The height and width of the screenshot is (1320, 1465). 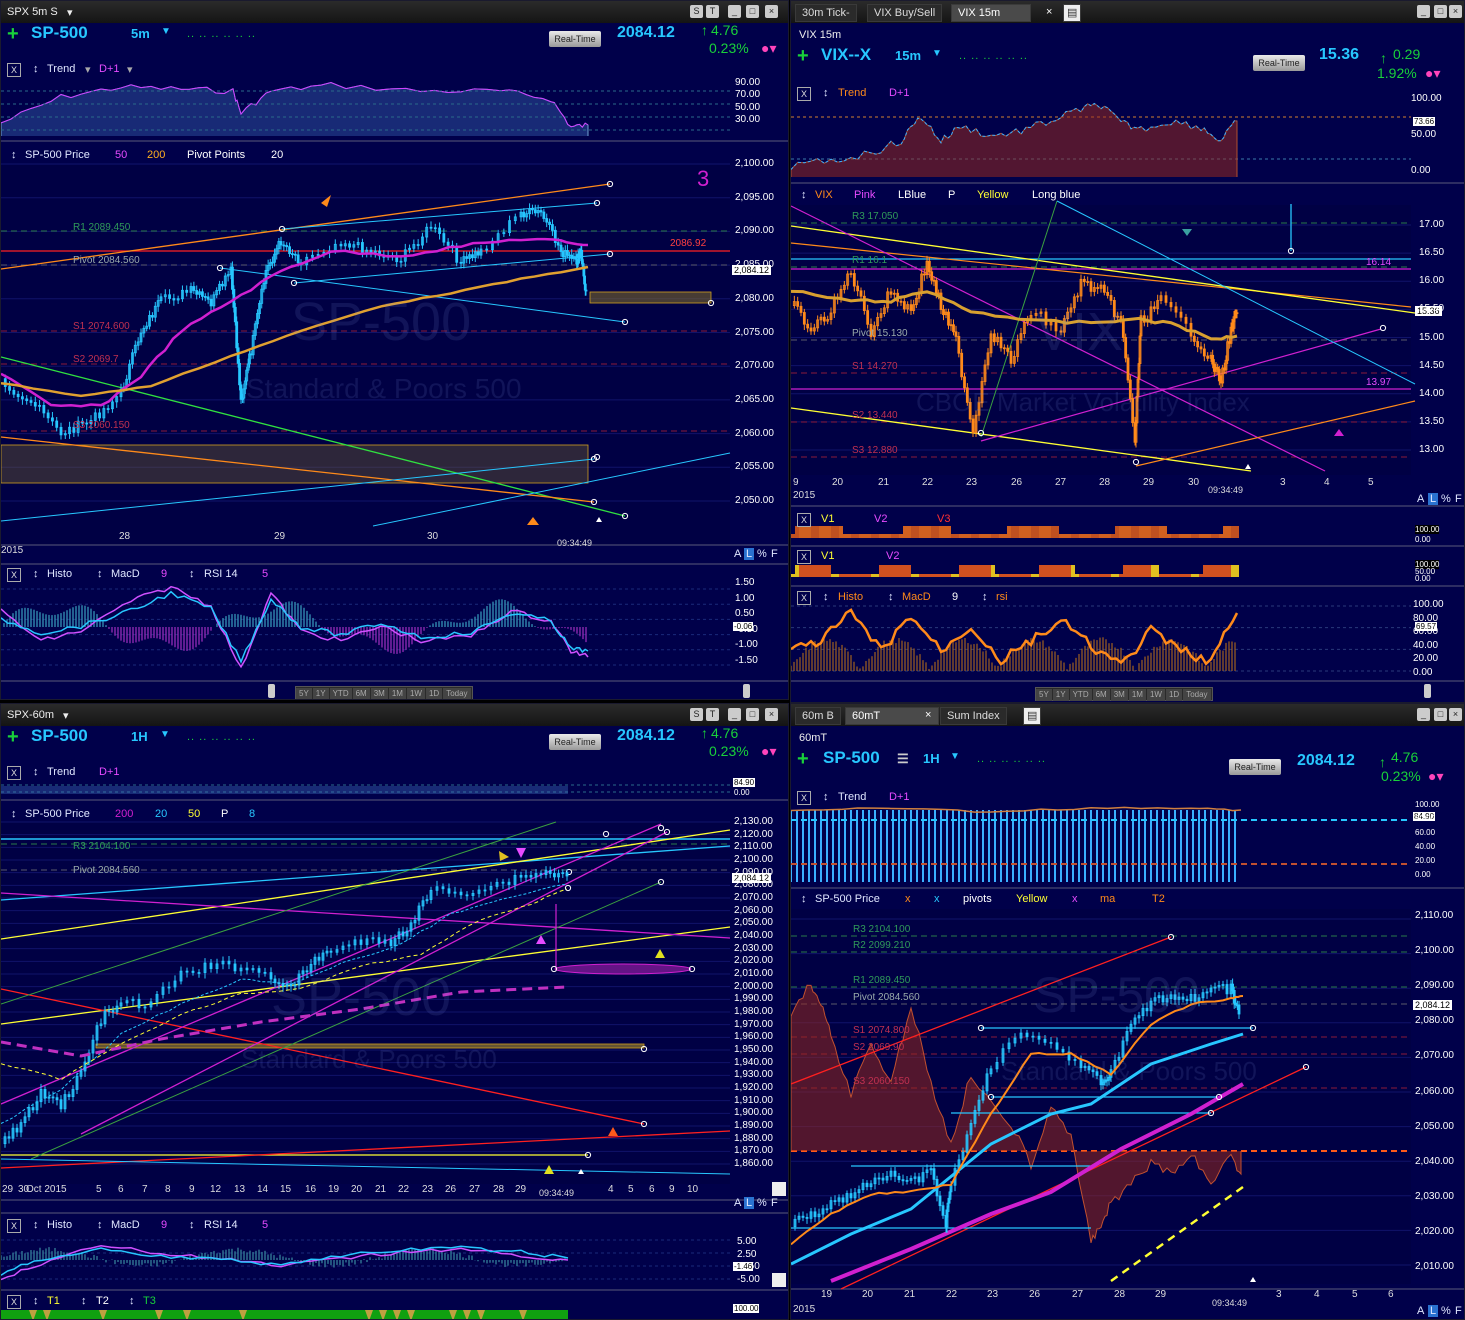 What do you see at coordinates (1129, 1071) in the screenshot?
I see `chart-watermark-sub: Standard & Poors 500` at bounding box center [1129, 1071].